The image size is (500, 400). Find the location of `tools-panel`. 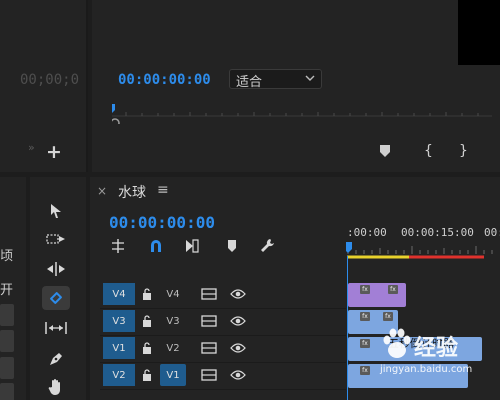

tools-panel is located at coordinates (58, 288).